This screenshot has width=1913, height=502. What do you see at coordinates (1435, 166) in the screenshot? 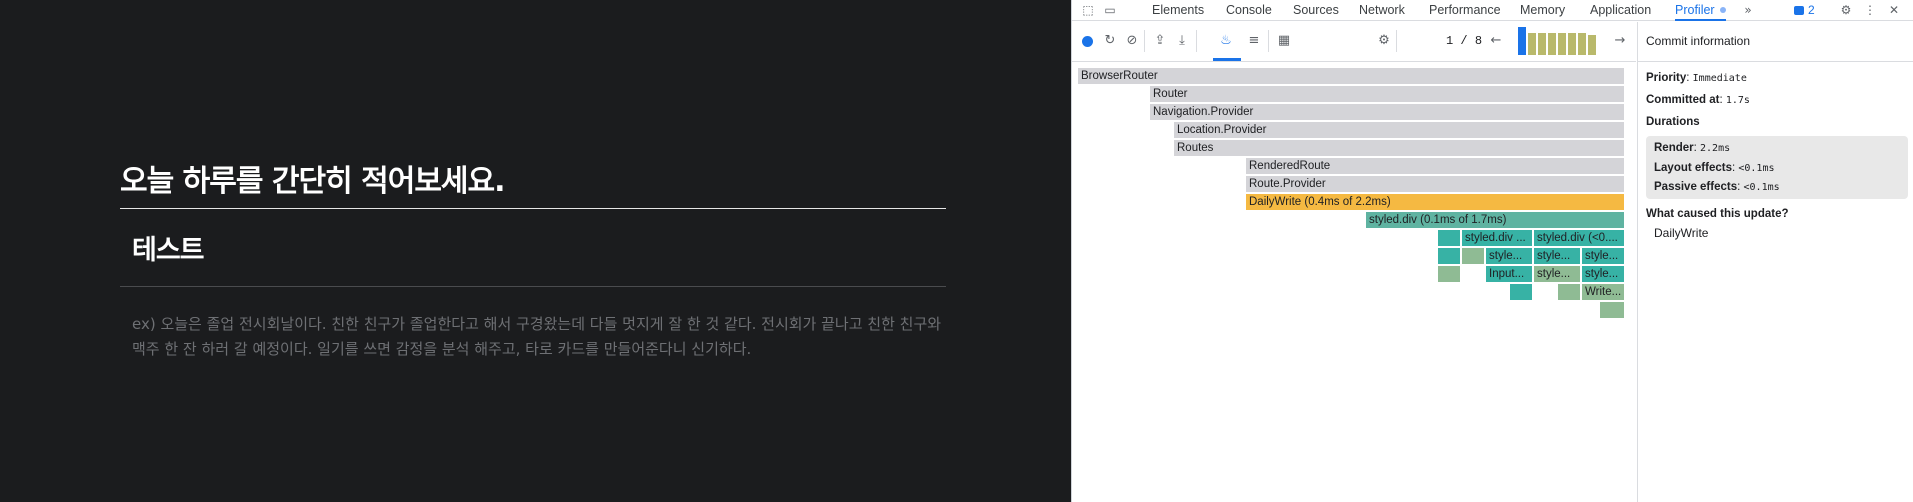
I see `flame-node-renderedroute: RenderedRoute` at bounding box center [1435, 166].